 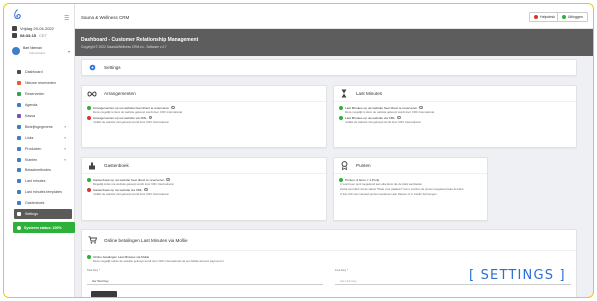 I want to click on sidebar-item-new-reservation: Nieuwe reserveden, so click(x=39, y=83).